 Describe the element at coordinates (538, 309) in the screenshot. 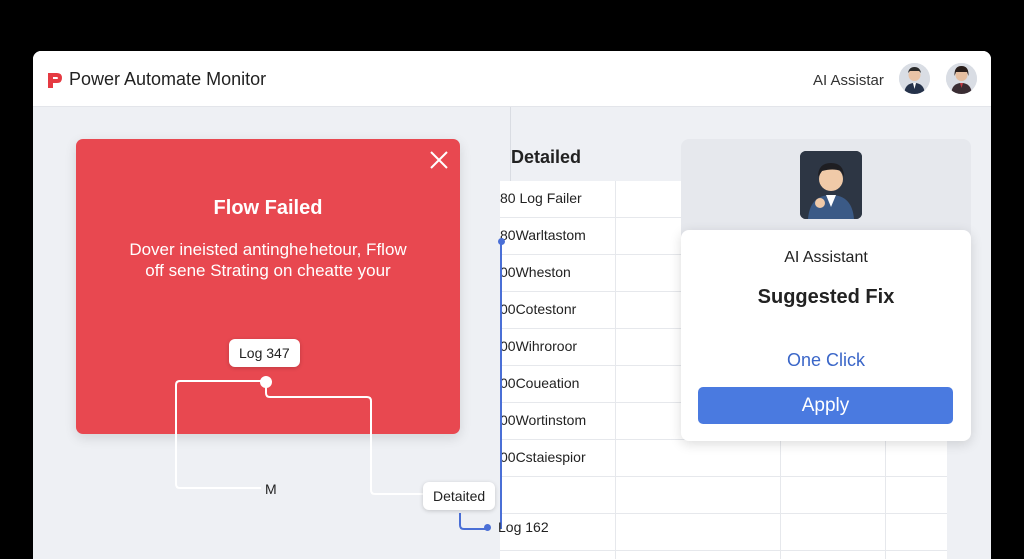

I see `log-row-text: 00Cotestonr` at that location.